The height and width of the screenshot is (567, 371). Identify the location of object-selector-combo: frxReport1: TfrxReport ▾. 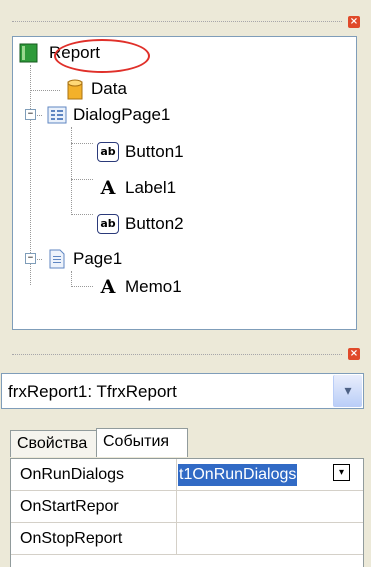
(182, 391).